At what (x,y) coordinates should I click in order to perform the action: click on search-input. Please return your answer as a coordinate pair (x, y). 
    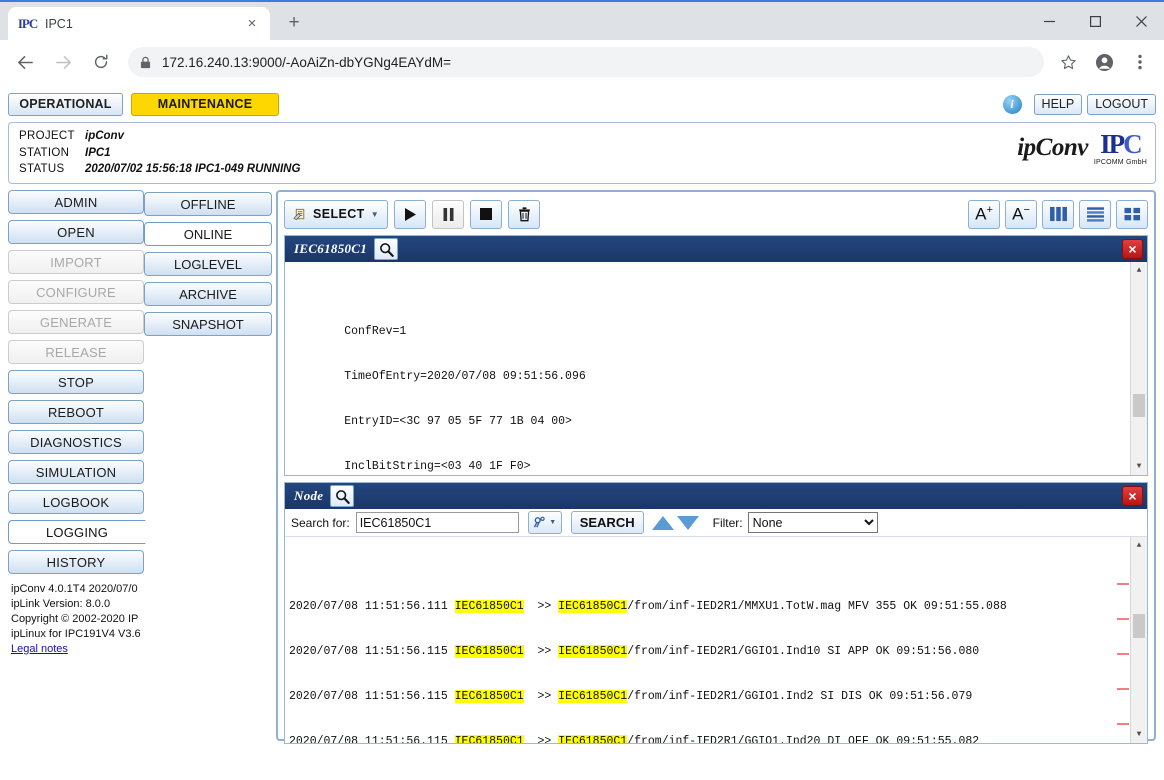
    Looking at the image, I should click on (437, 522).